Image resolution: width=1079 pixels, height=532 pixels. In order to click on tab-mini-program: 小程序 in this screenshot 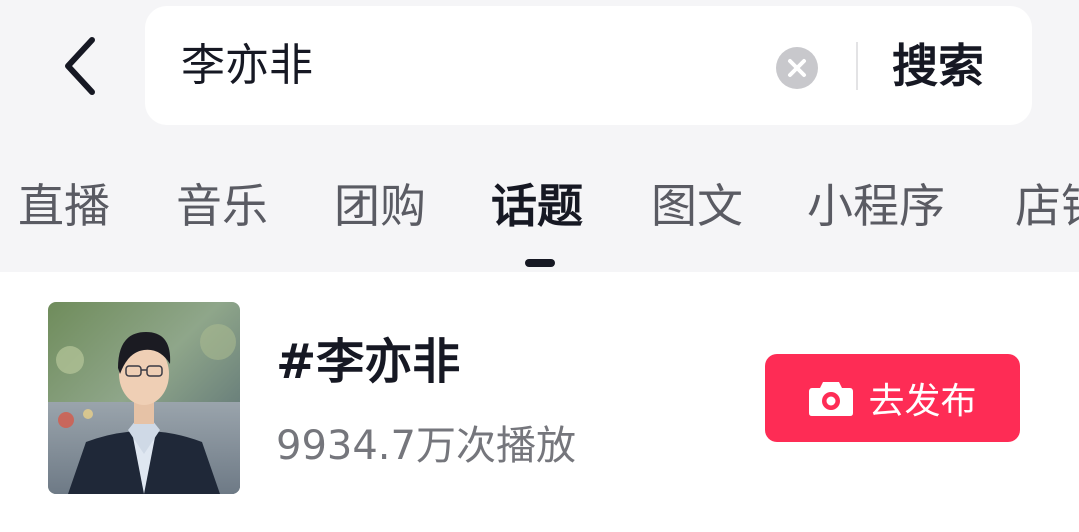, I will do `click(876, 206)`.